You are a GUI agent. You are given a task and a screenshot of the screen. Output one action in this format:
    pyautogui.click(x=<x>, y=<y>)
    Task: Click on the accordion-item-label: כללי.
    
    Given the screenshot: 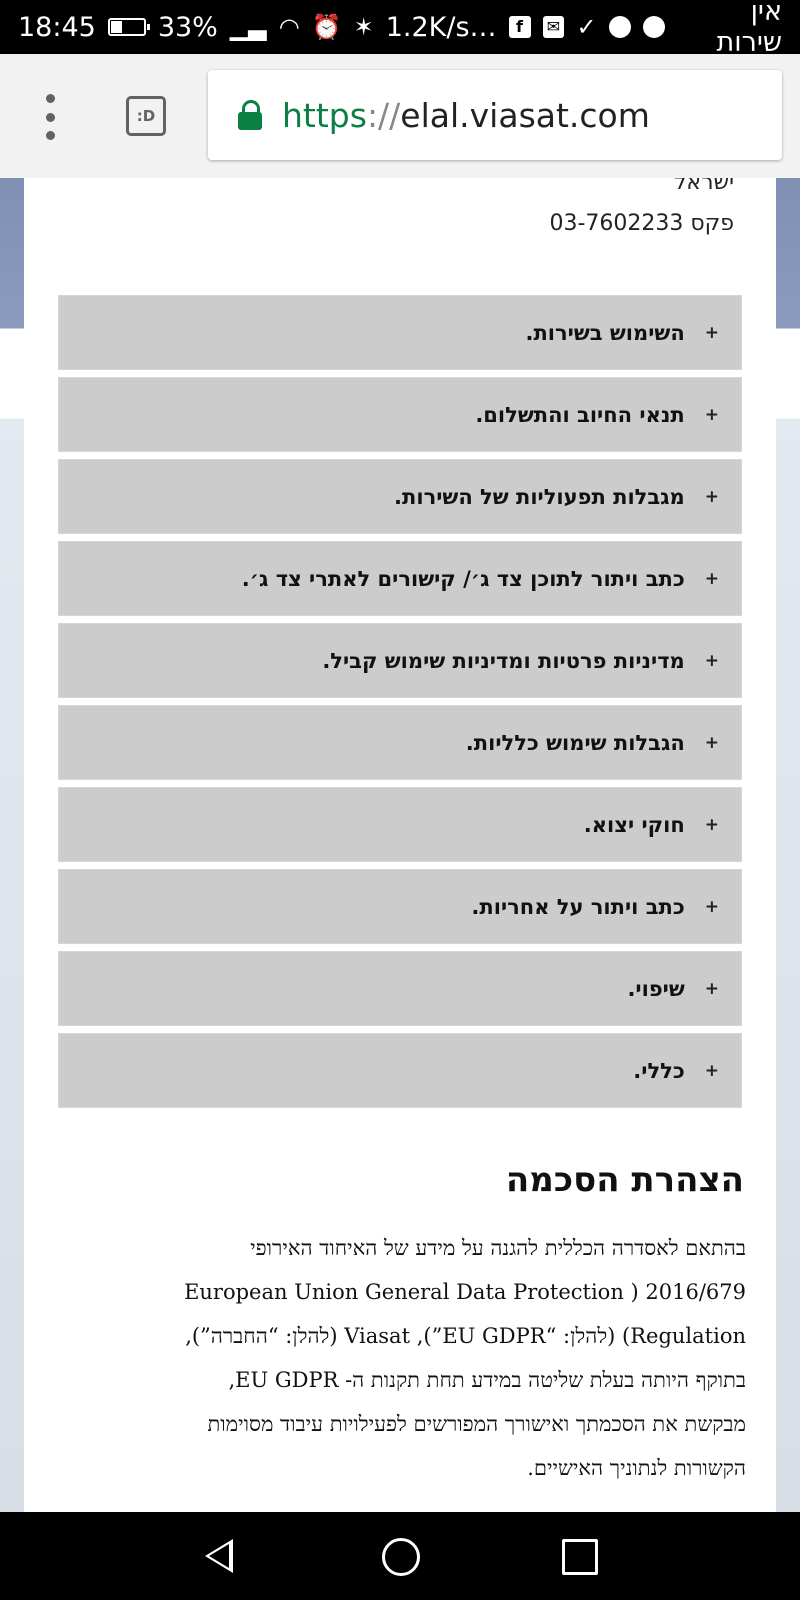 What is the action you would take?
    pyautogui.click(x=659, y=1070)
    